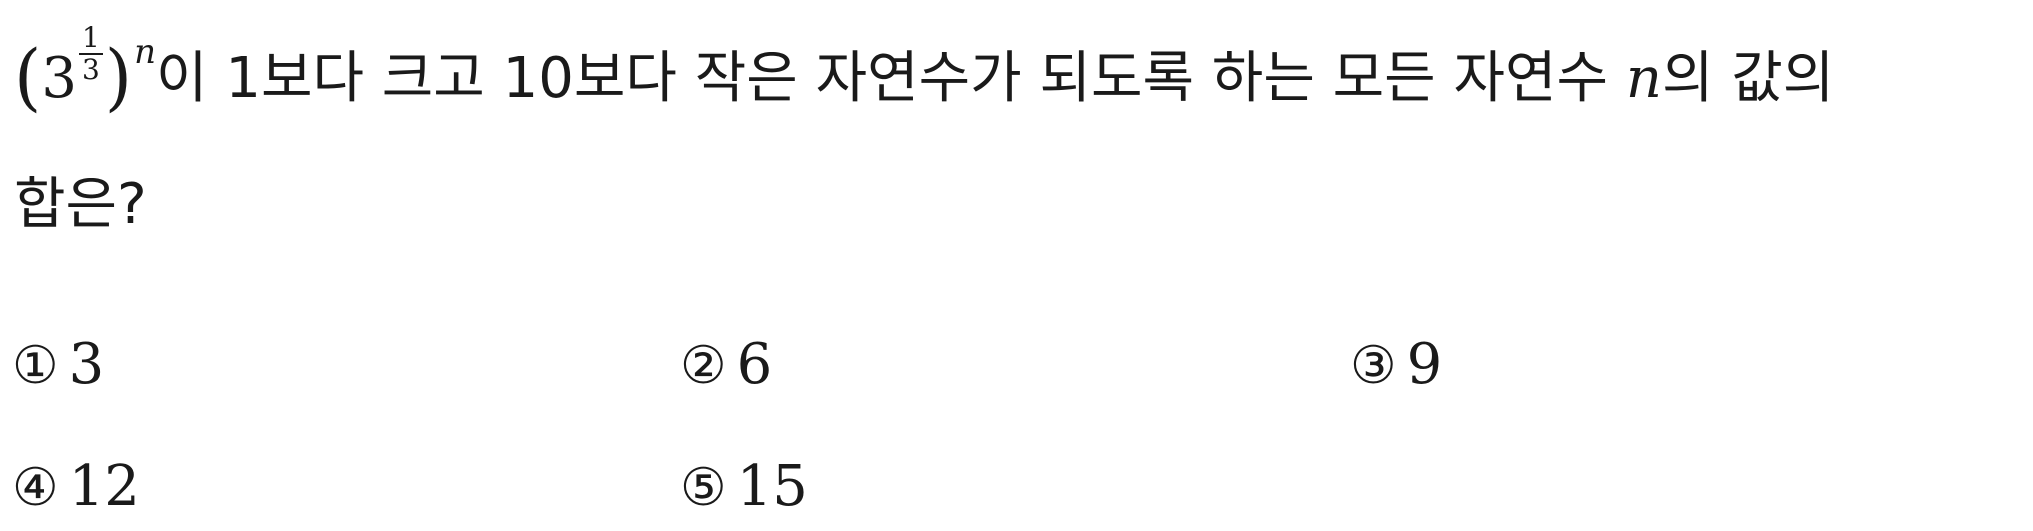  What do you see at coordinates (772, 486) in the screenshot?
I see `choice-5-value: 15` at bounding box center [772, 486].